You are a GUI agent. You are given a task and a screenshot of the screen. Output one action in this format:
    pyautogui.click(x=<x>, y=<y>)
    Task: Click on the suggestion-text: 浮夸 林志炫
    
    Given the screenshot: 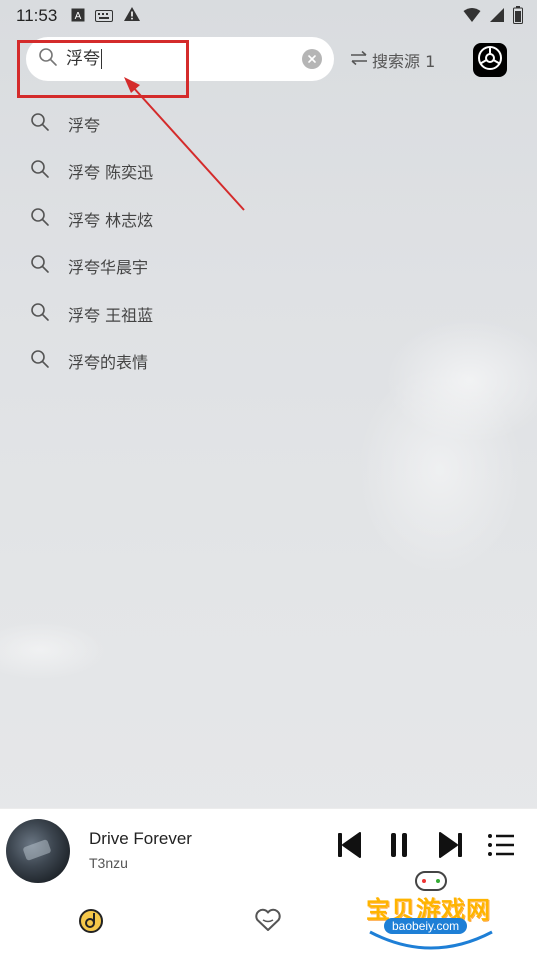 What is the action you would take?
    pyautogui.click(x=111, y=220)
    